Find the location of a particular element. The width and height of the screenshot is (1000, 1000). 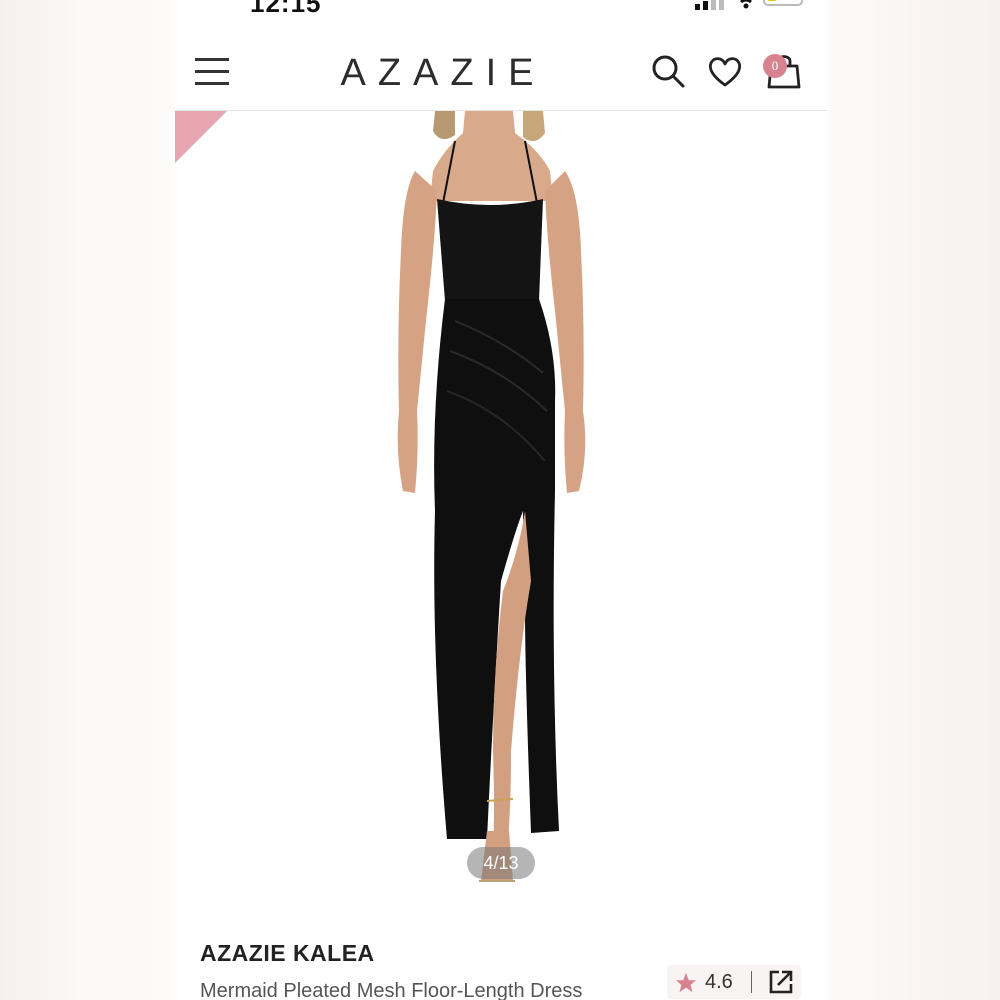

rating-box: 4.6 is located at coordinates (734, 982).